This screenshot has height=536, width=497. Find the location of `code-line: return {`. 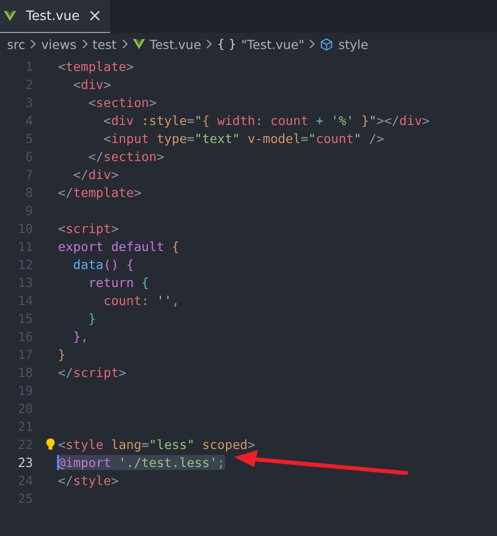

code-line: return { is located at coordinates (118, 282).